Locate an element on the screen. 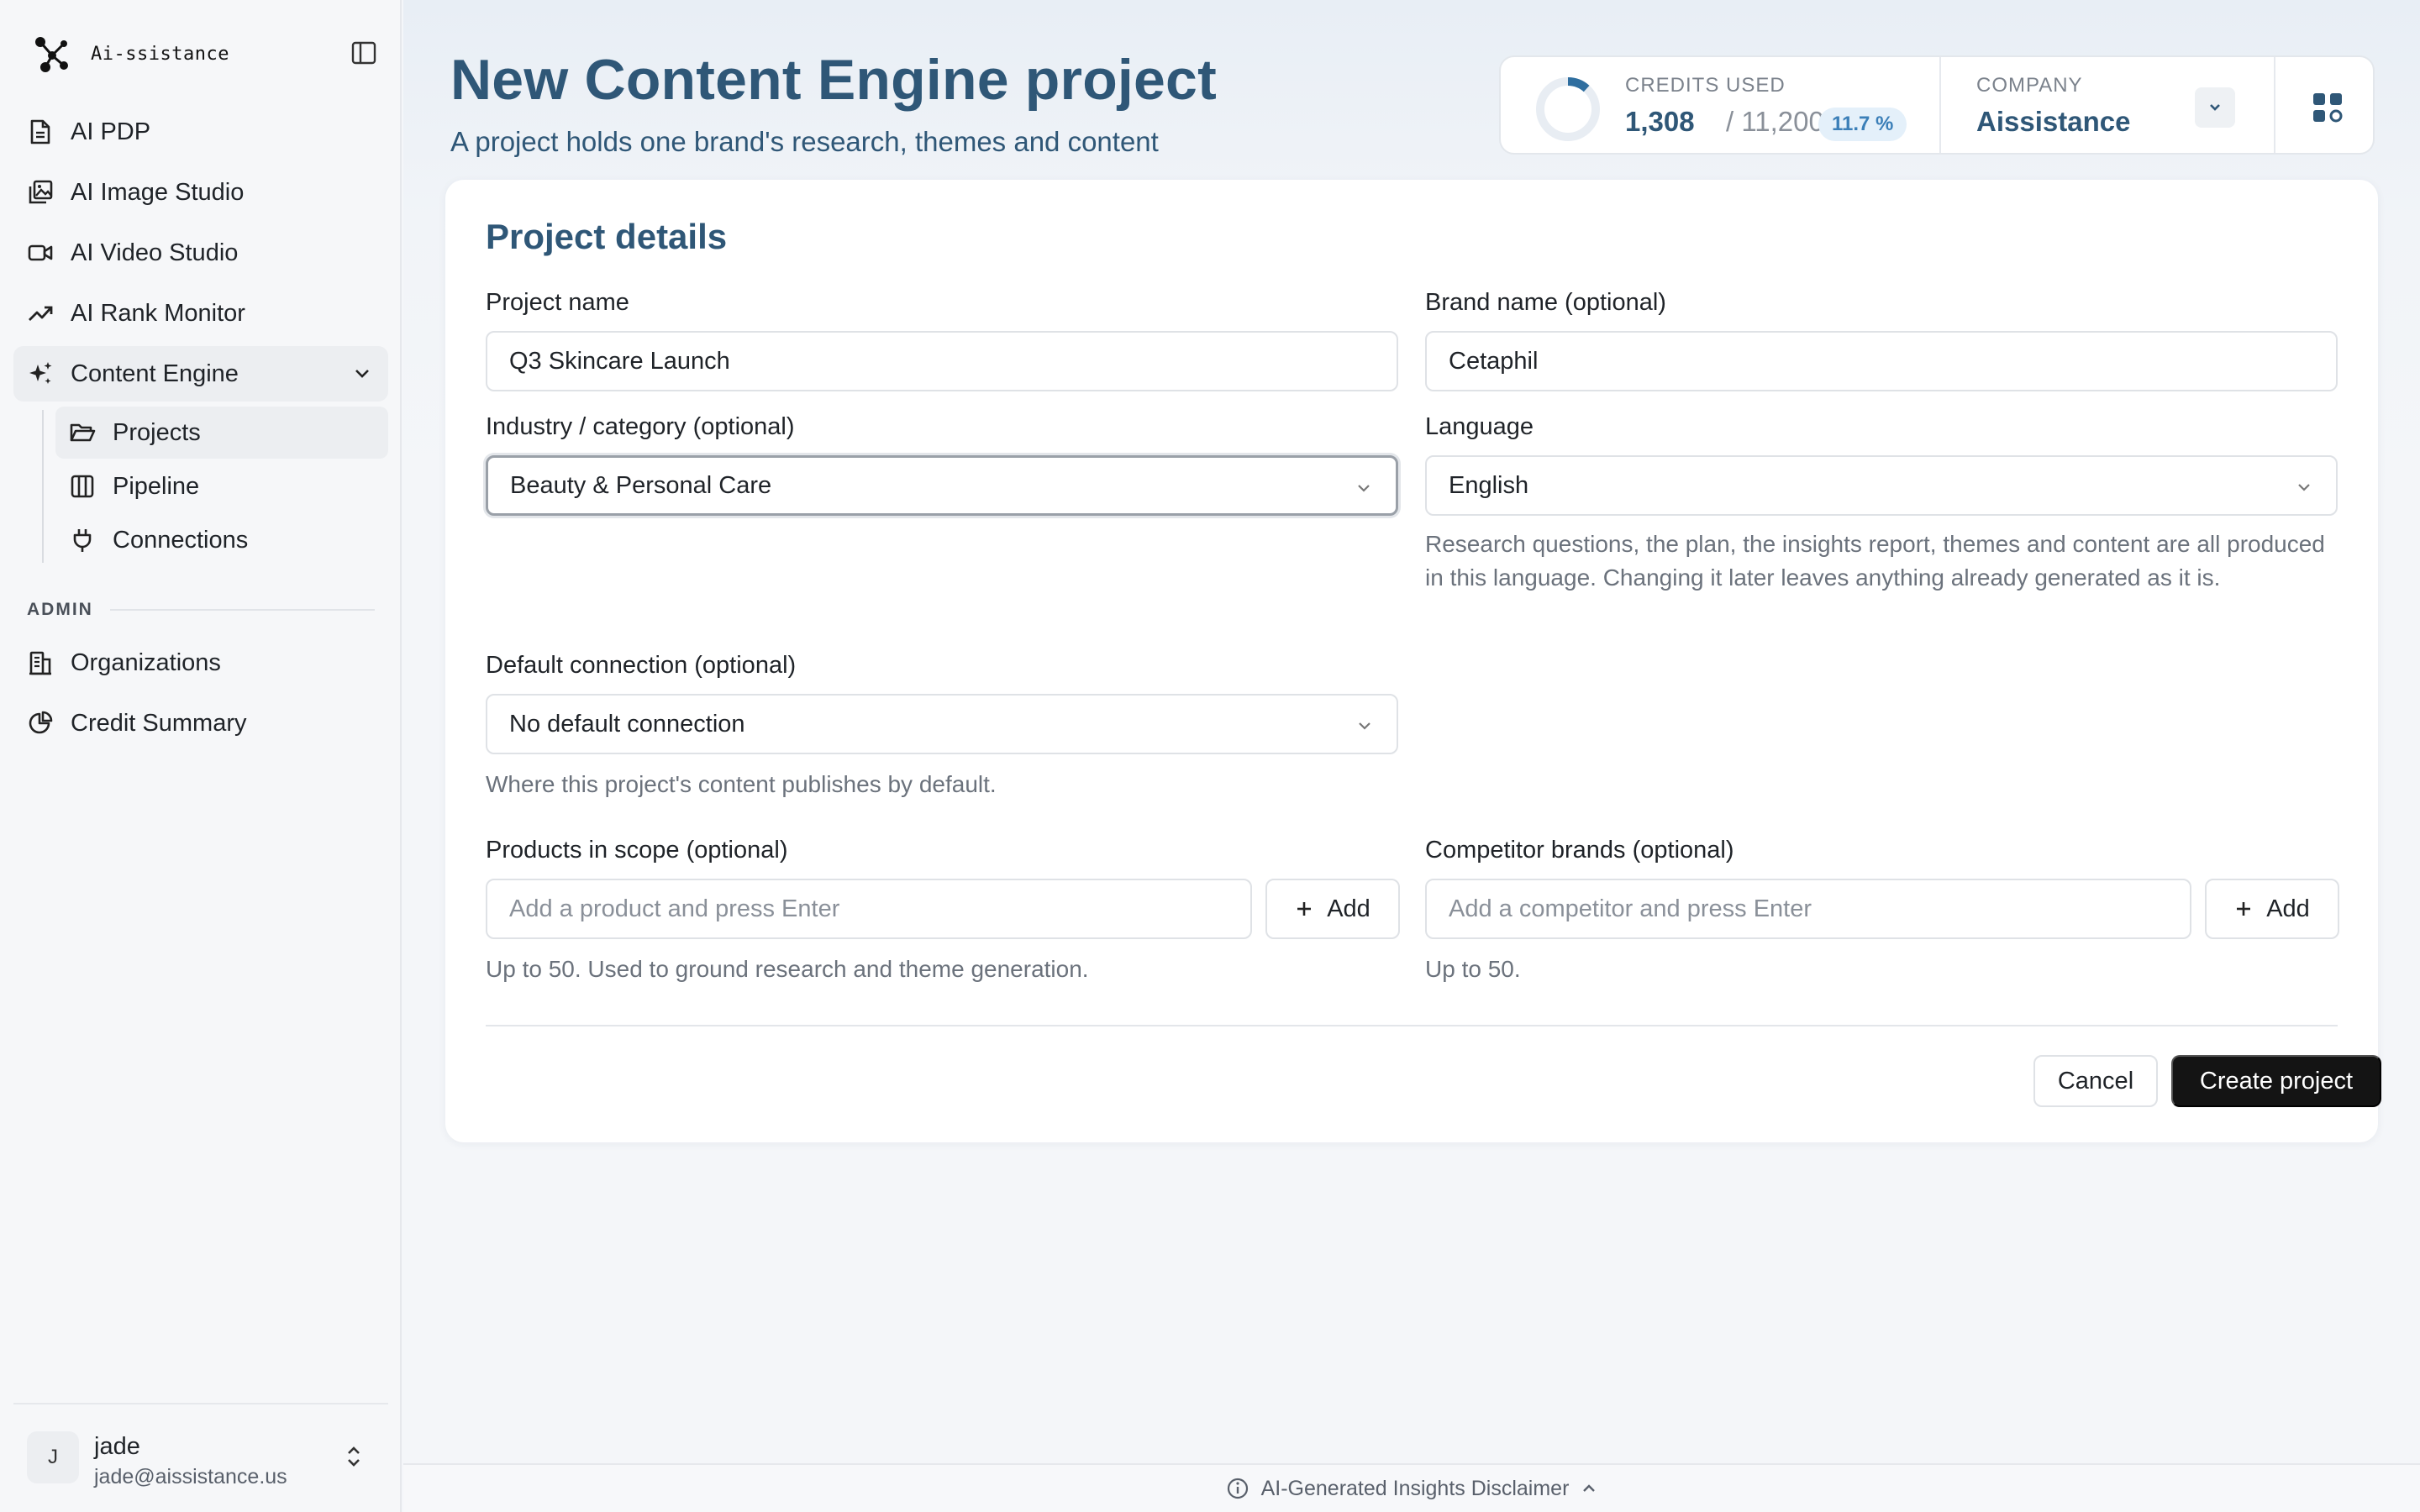 This screenshot has height=1512, width=2420. default-connection-select: No default connection is located at coordinates (942, 724).